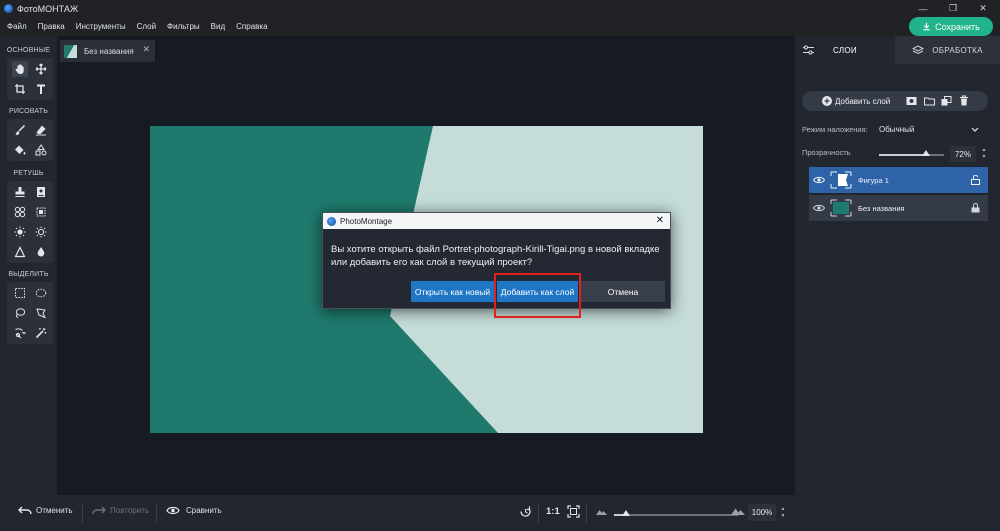 The height and width of the screenshot is (531, 1000). What do you see at coordinates (975, 180) in the screenshot?
I see `unlock-icon` at bounding box center [975, 180].